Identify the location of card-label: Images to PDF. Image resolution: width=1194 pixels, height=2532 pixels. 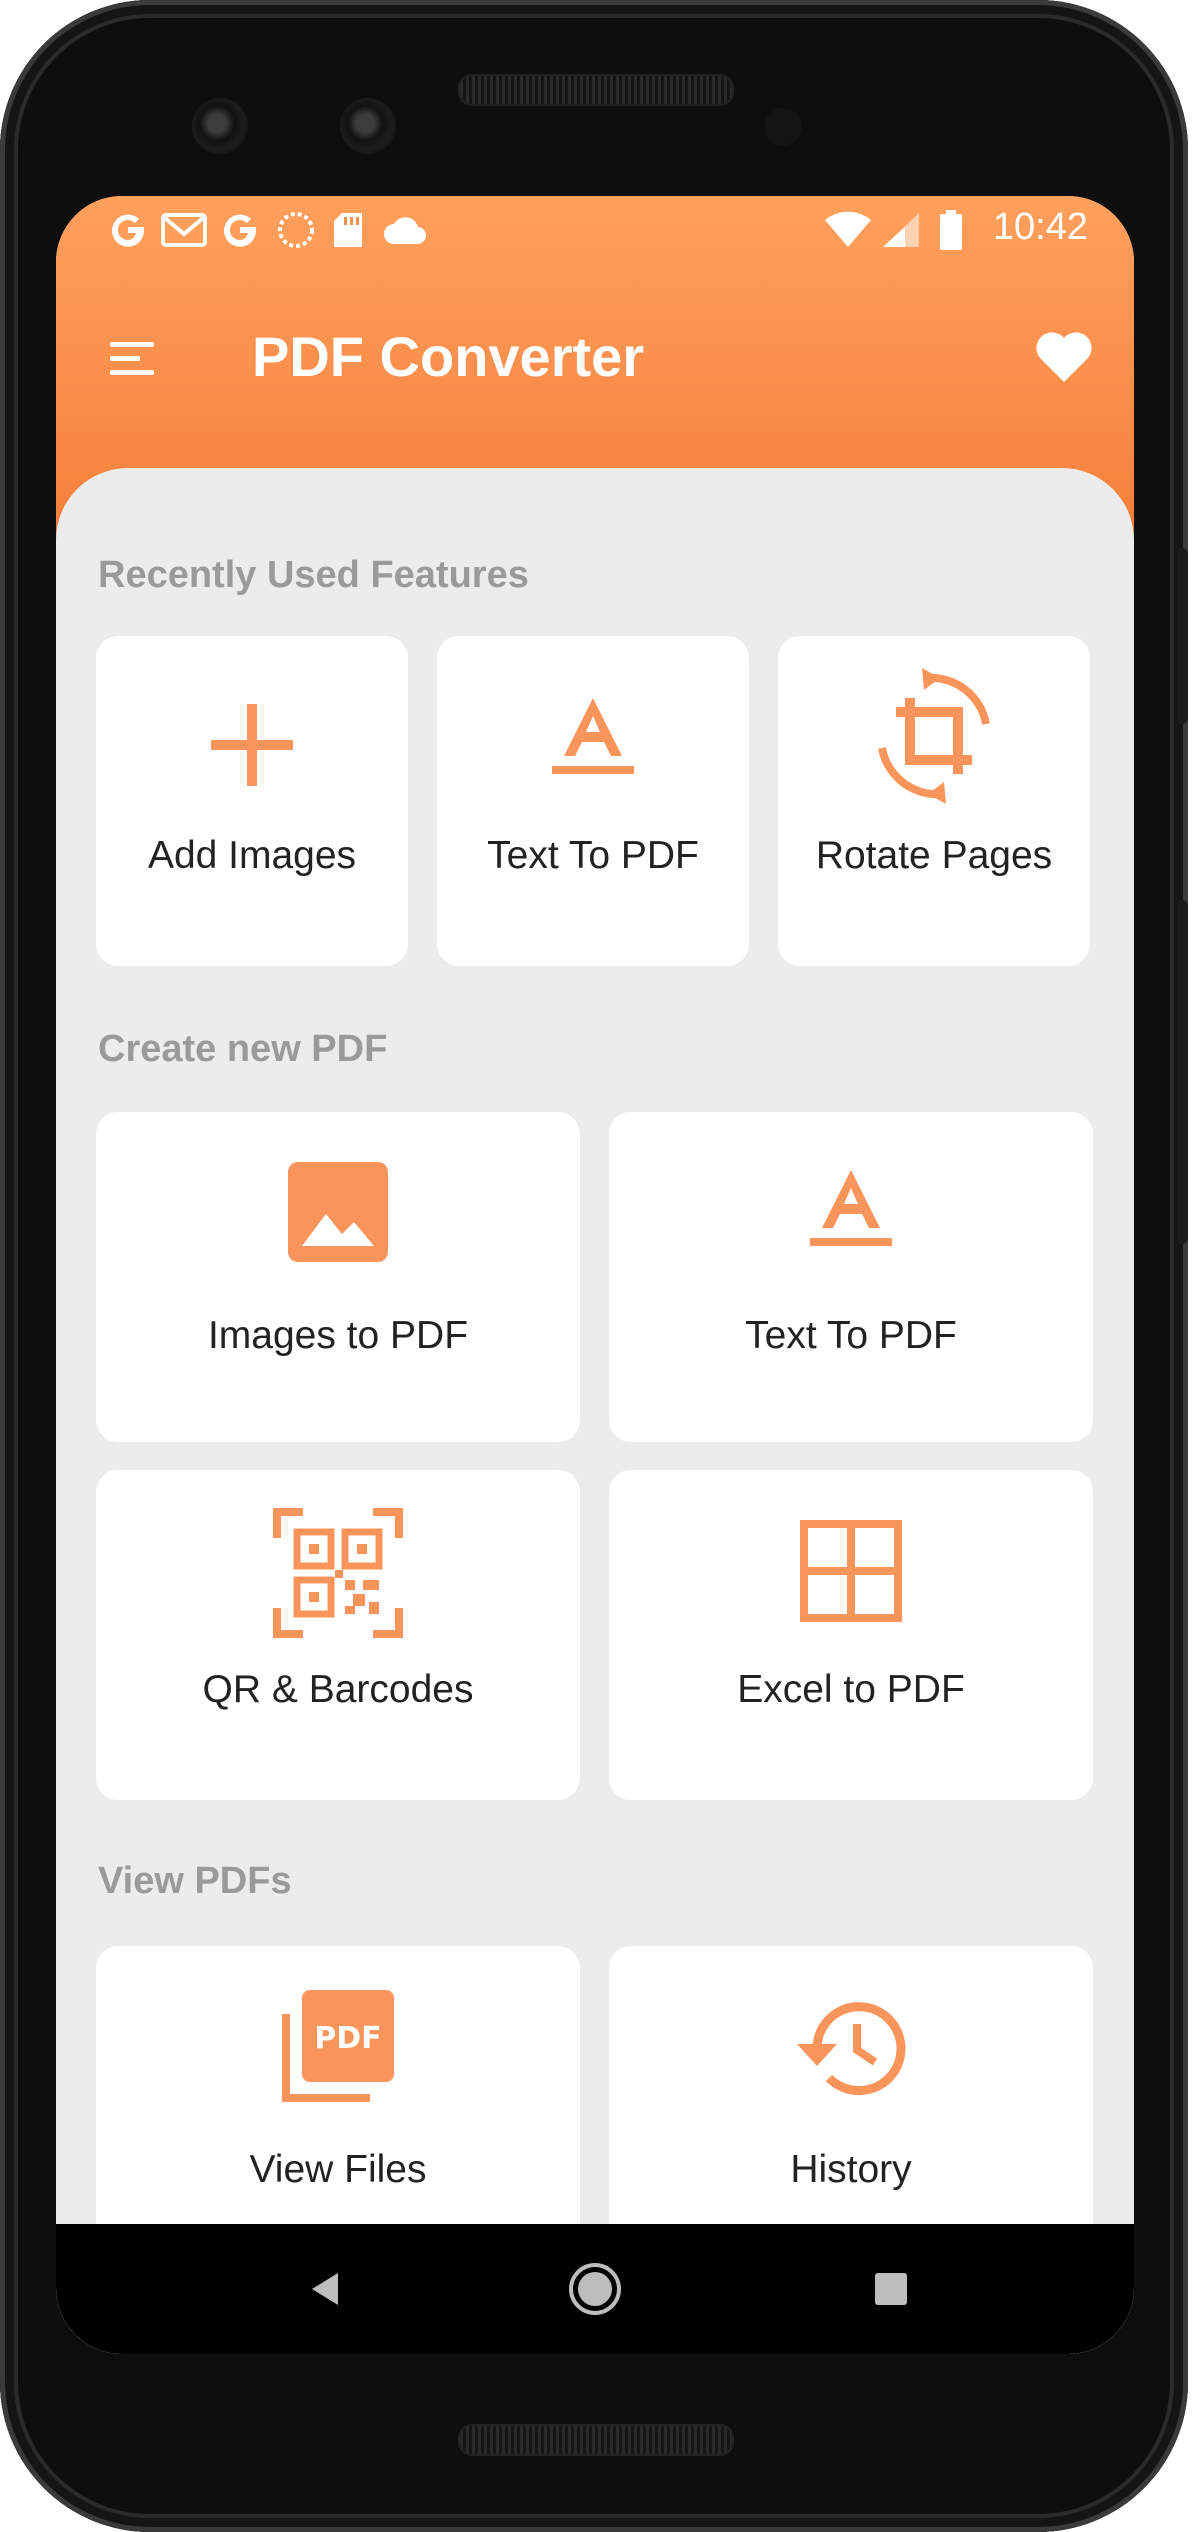
(338, 1335).